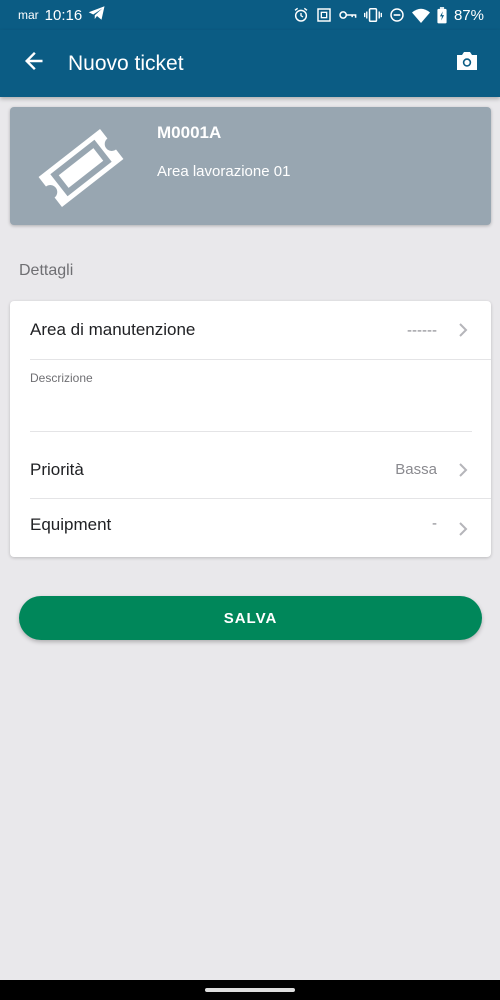 The image size is (500, 1000). Describe the element at coordinates (250, 63) in the screenshot. I see `app-bar: Nuovo ticket` at that location.